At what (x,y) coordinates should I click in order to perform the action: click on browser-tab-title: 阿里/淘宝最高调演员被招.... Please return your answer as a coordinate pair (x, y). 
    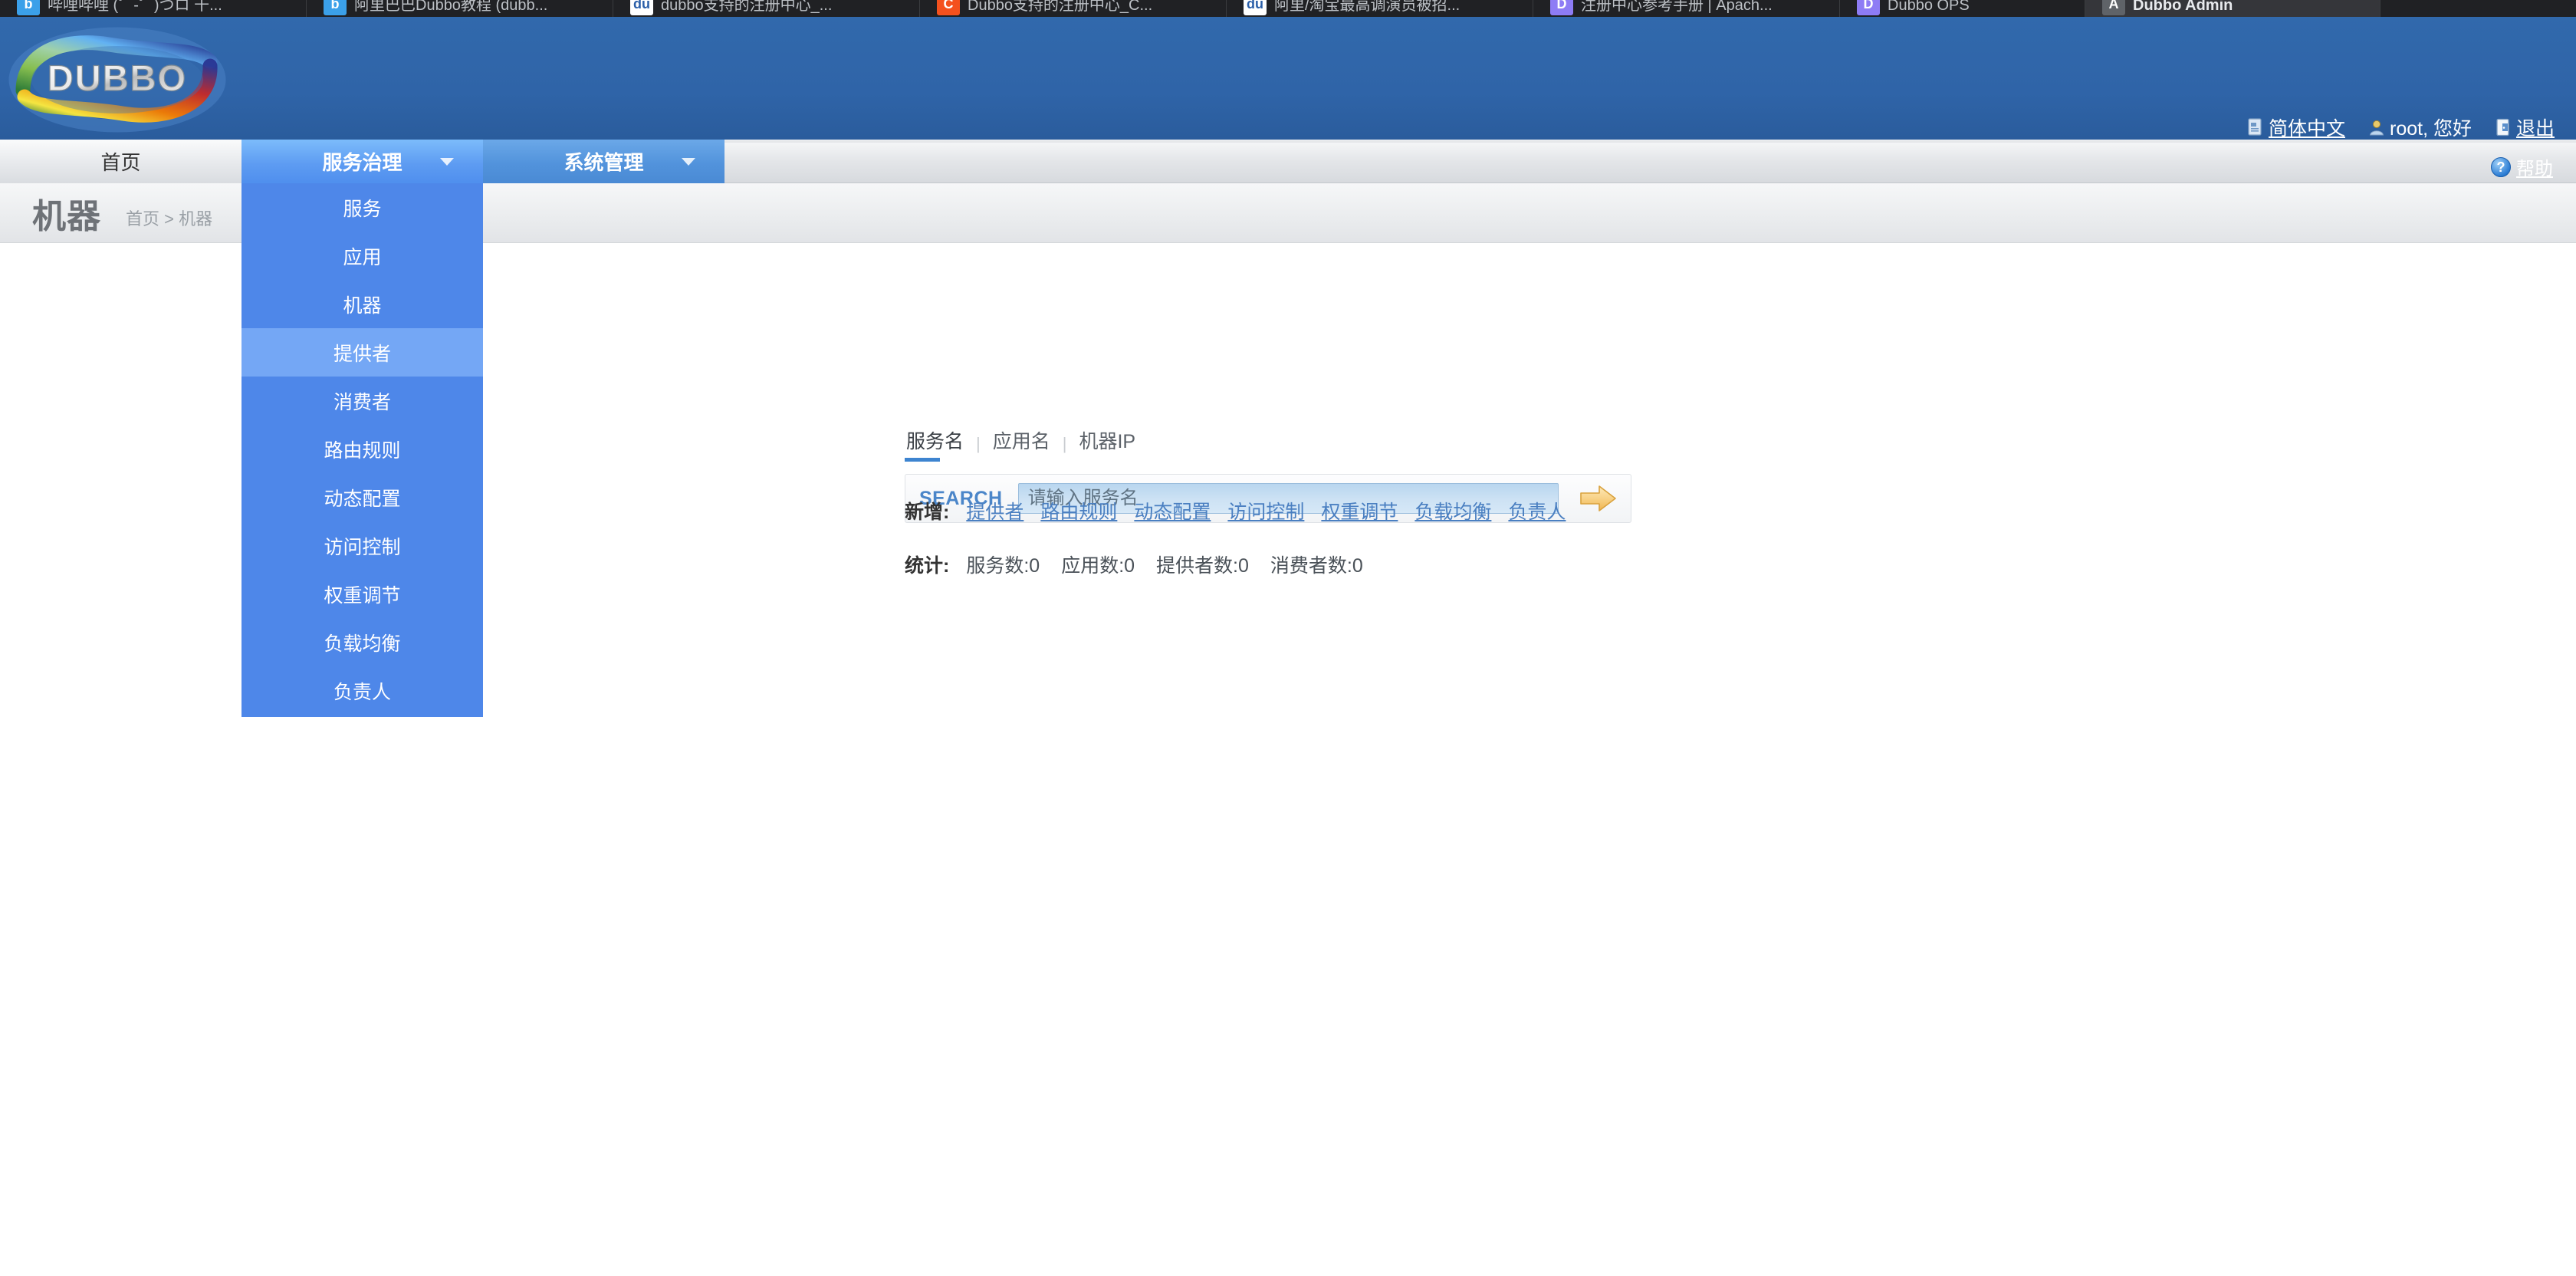
    Looking at the image, I should click on (1367, 7).